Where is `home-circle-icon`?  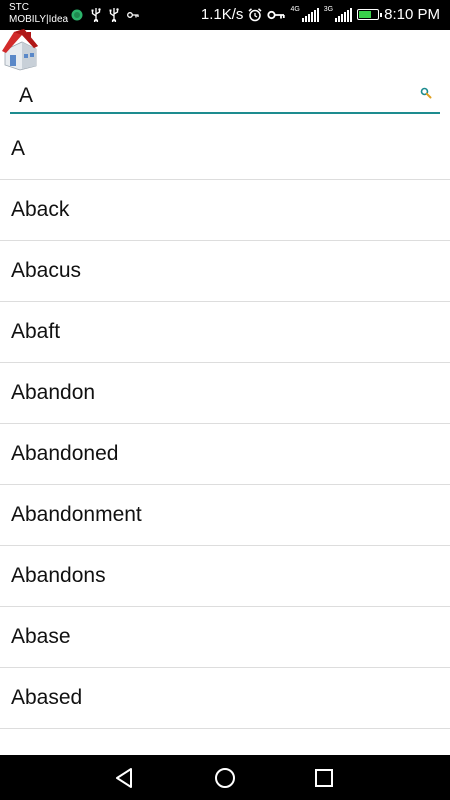 home-circle-icon is located at coordinates (225, 778).